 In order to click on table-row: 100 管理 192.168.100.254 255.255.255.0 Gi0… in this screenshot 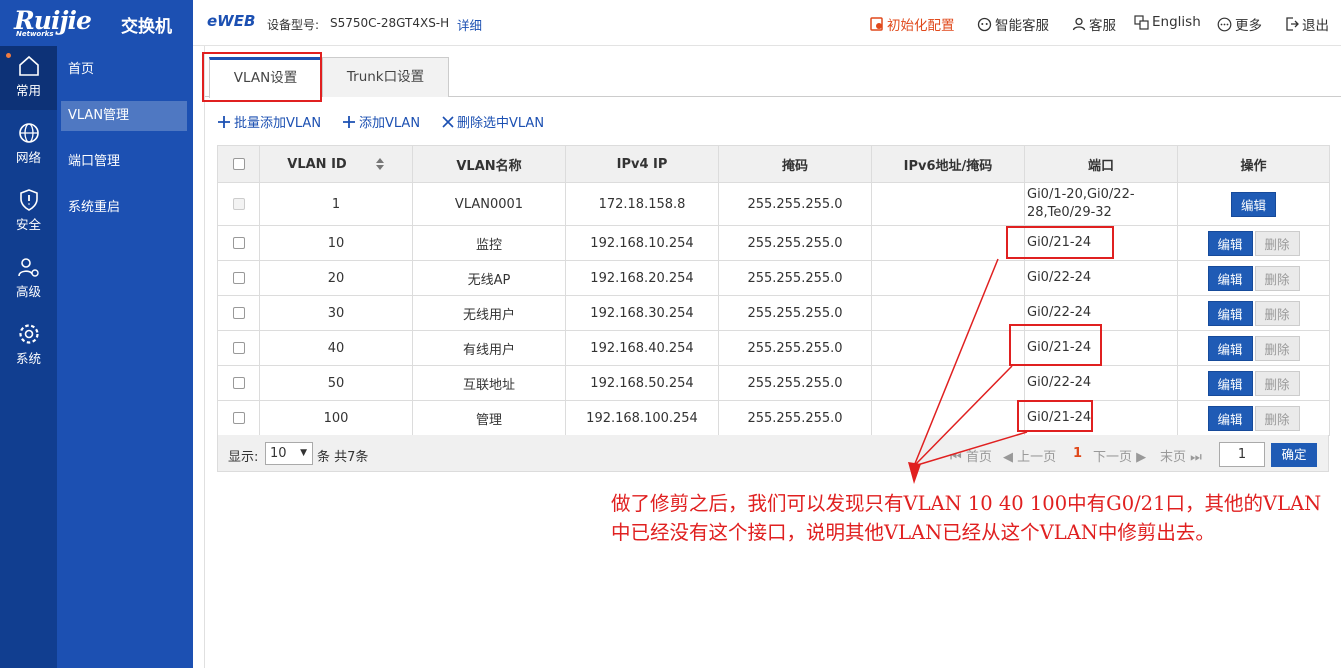, I will do `click(773, 418)`.